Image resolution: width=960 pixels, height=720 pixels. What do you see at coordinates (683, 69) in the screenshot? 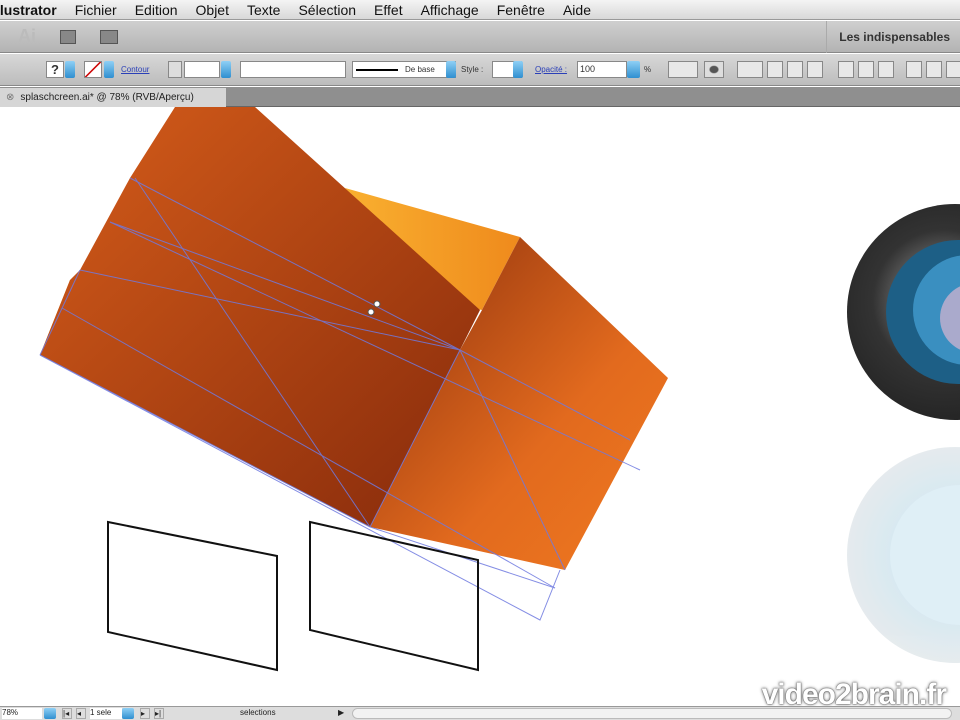
I see `recolor-icon` at bounding box center [683, 69].